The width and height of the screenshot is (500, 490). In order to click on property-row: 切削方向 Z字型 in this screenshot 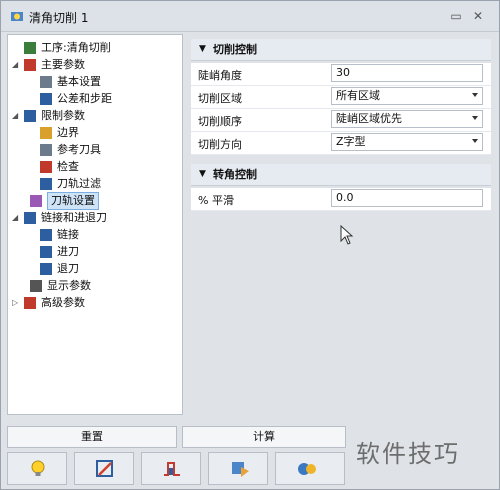, I will do `click(341, 143)`.